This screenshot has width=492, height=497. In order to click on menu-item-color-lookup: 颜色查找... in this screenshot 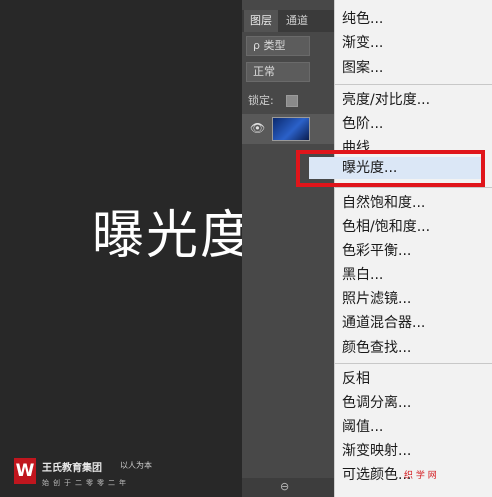, I will do `click(376, 348)`.